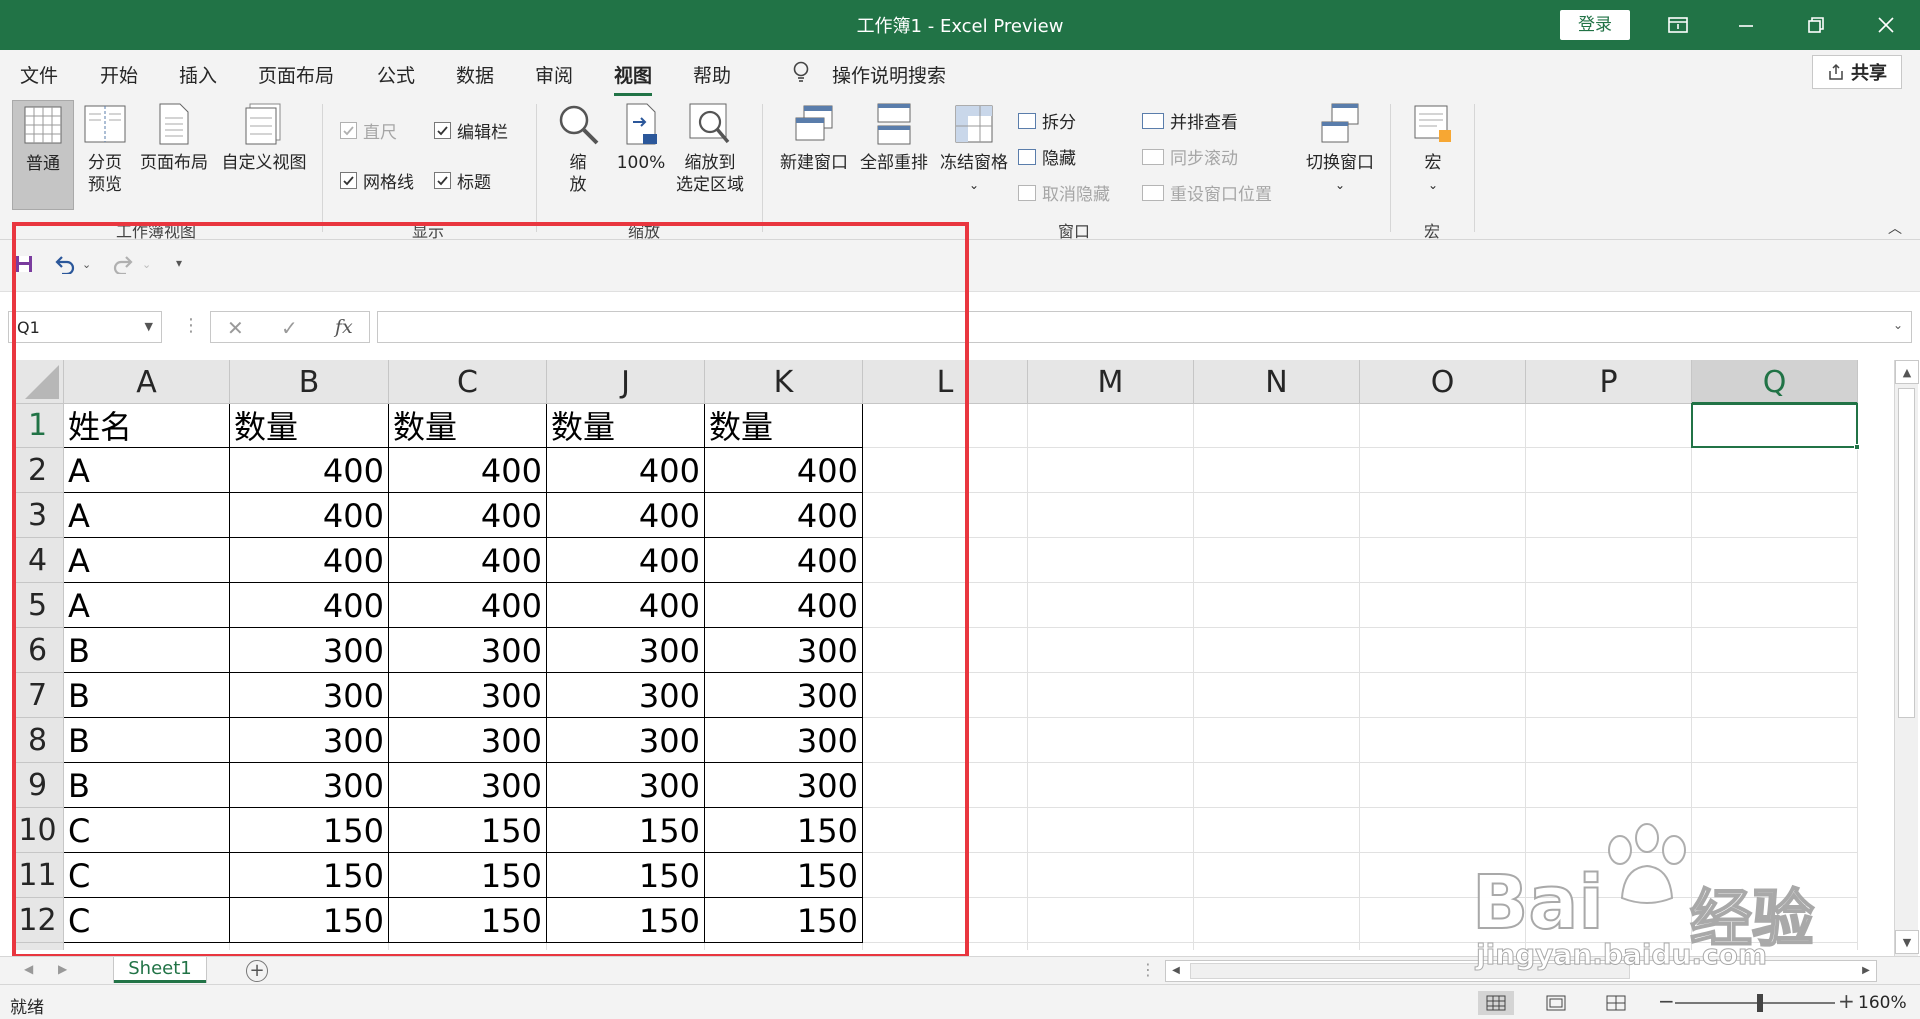 Image resolution: width=1920 pixels, height=1019 pixels. What do you see at coordinates (1277, 946) in the screenshot?
I see `cell-n13` at bounding box center [1277, 946].